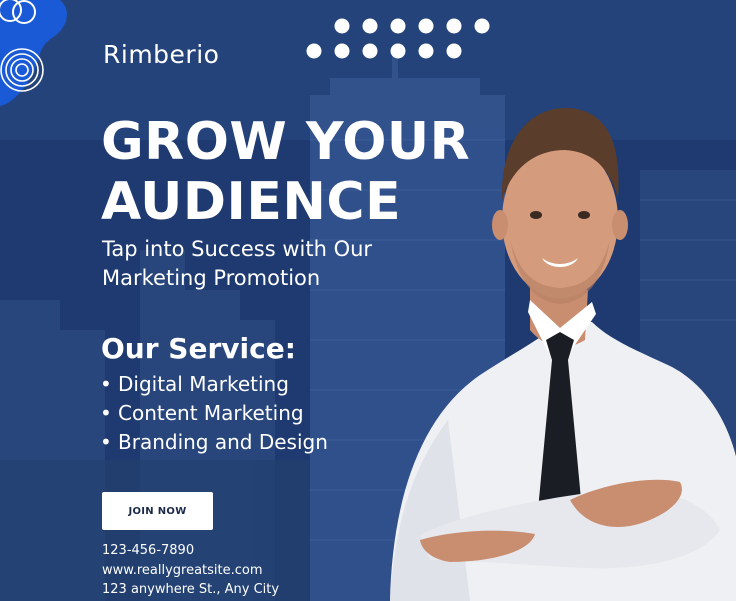  What do you see at coordinates (237, 249) in the screenshot?
I see `subheadline-line-1: Tap into Success with Our` at bounding box center [237, 249].